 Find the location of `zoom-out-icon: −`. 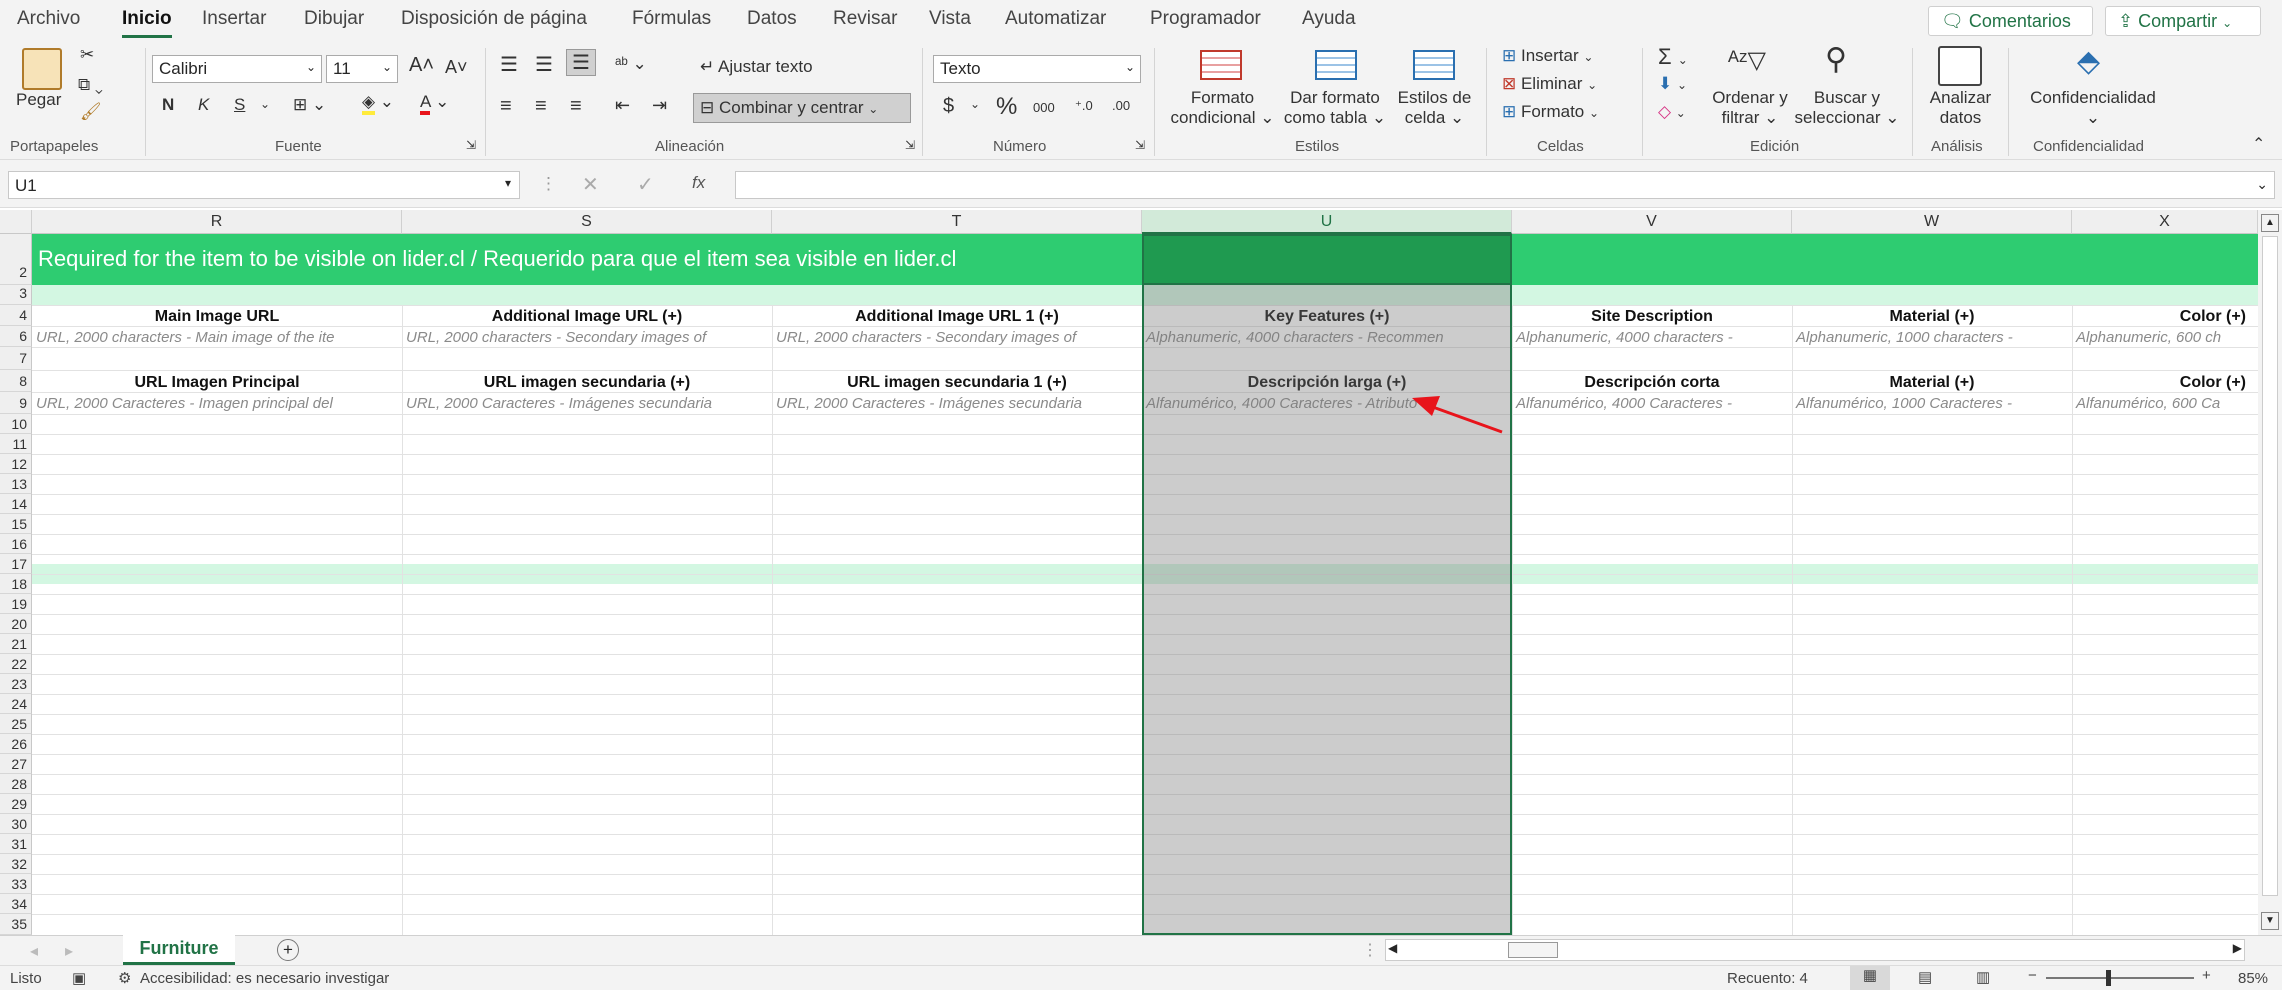

zoom-out-icon: − is located at coordinates (2032, 975).